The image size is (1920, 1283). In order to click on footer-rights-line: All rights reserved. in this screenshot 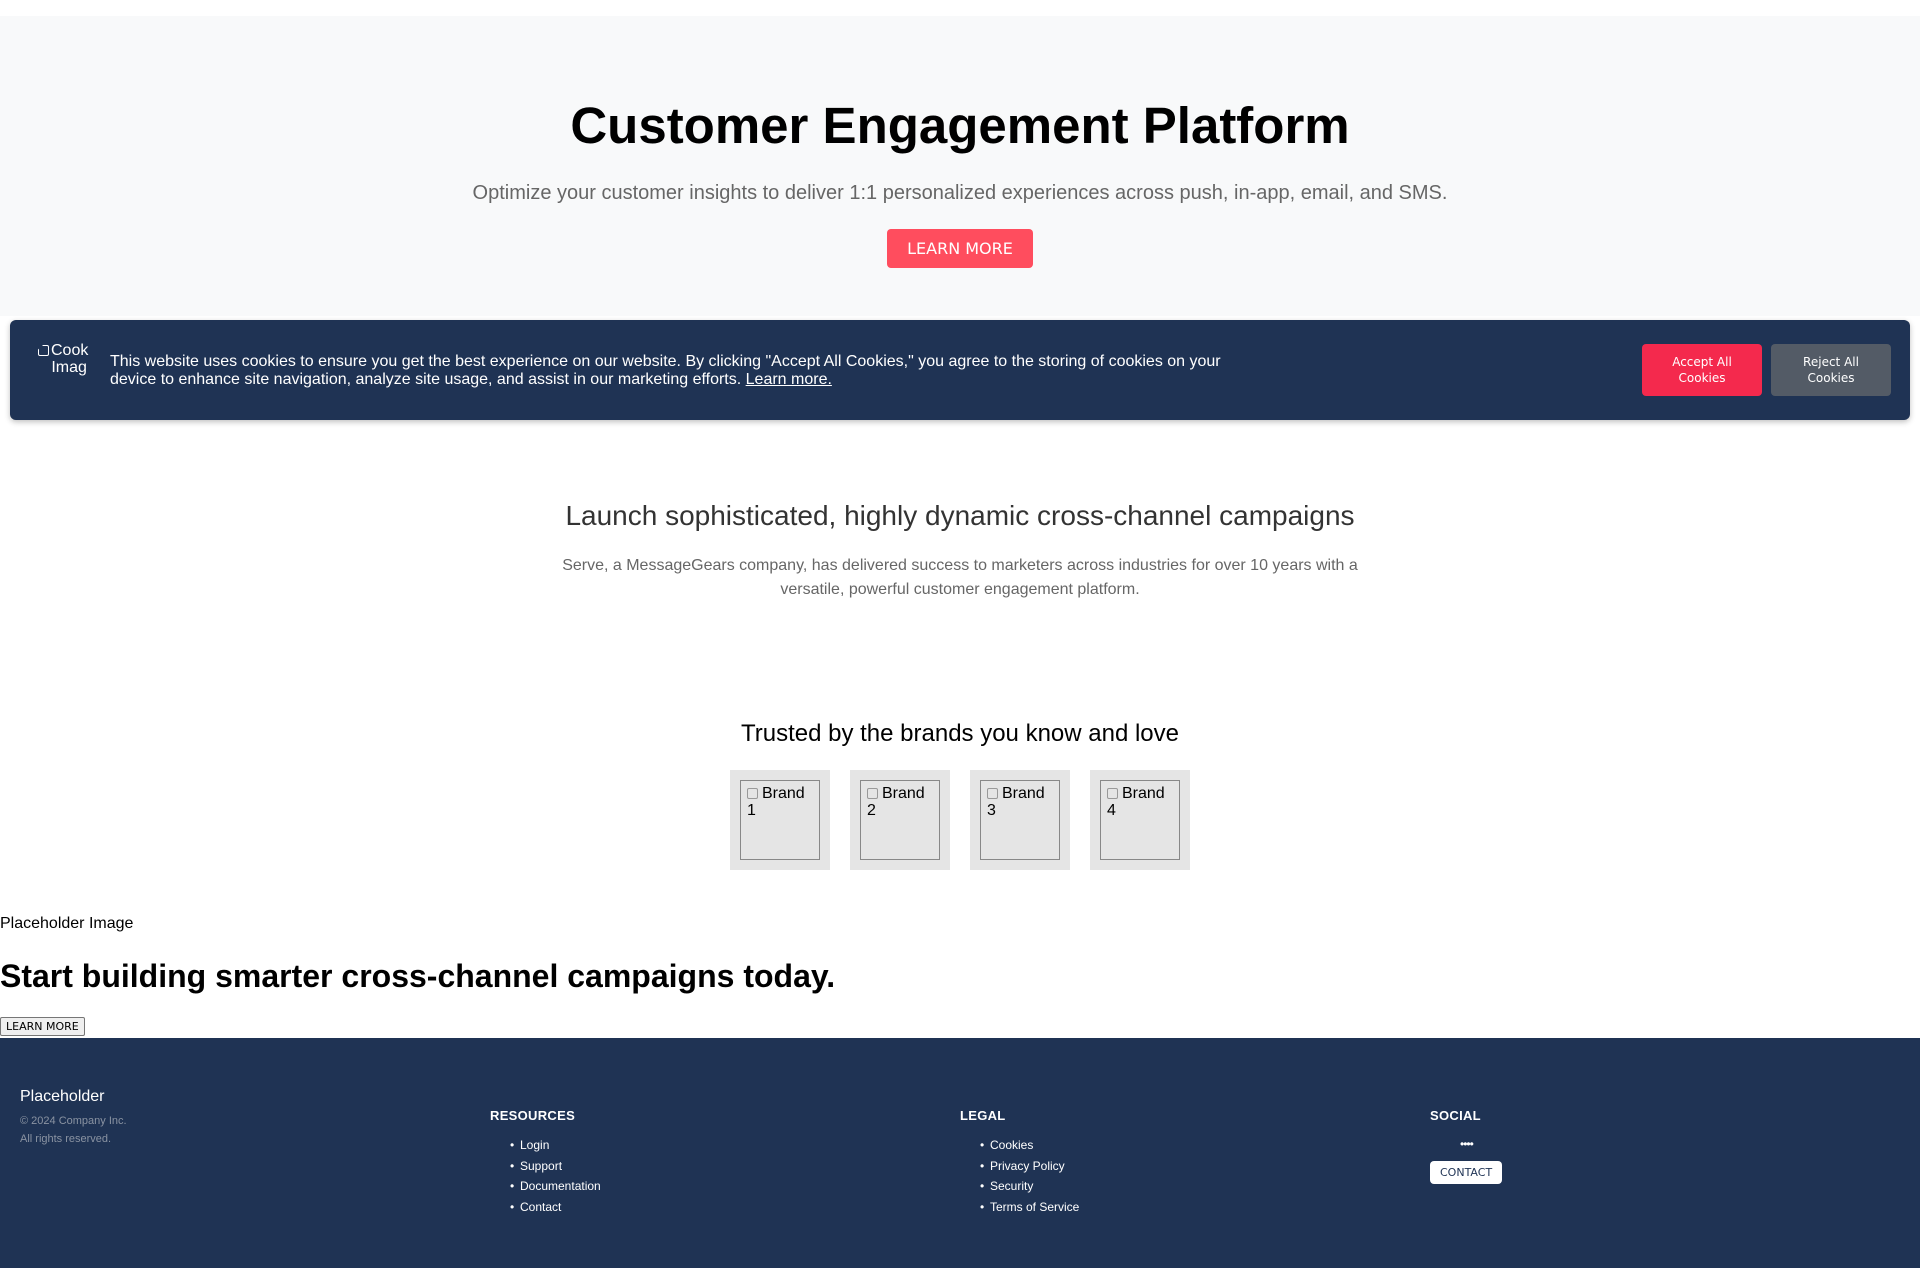, I will do `click(66, 1139)`.